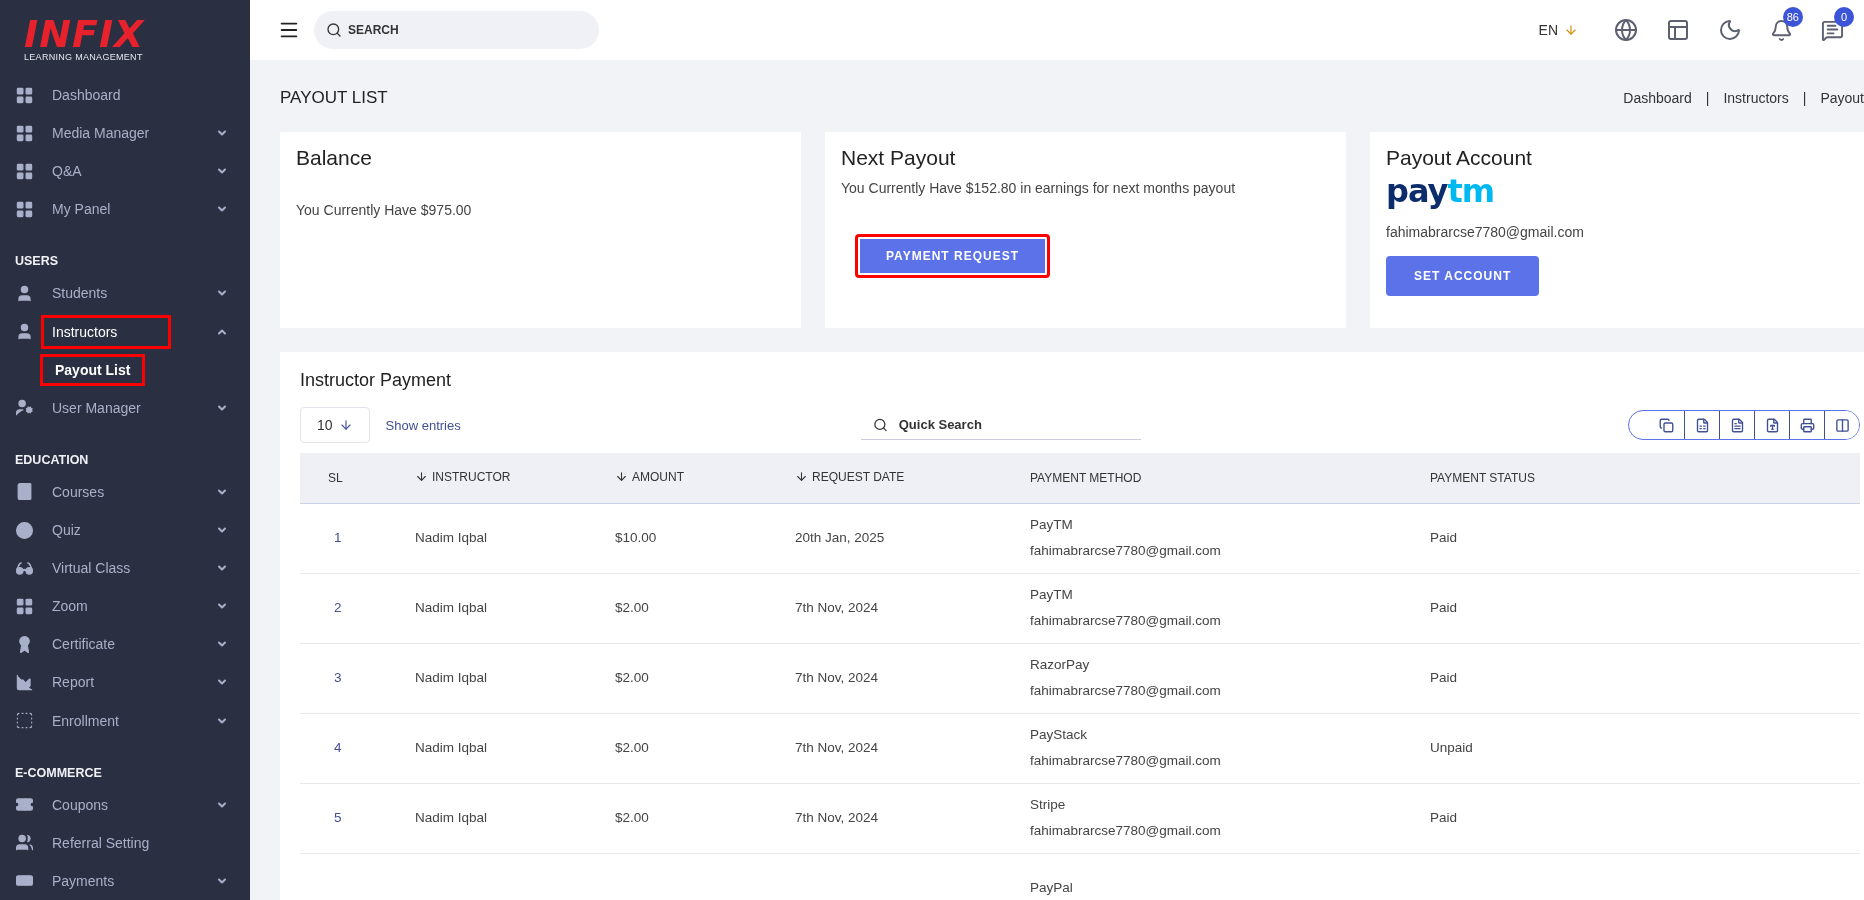 The image size is (1864, 900). I want to click on table-title: Instructor Payment, so click(376, 380).